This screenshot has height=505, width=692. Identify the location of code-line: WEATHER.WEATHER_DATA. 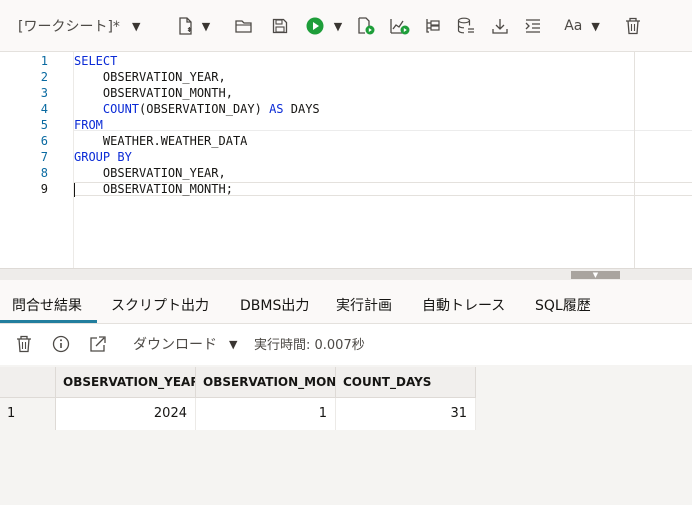
(161, 141).